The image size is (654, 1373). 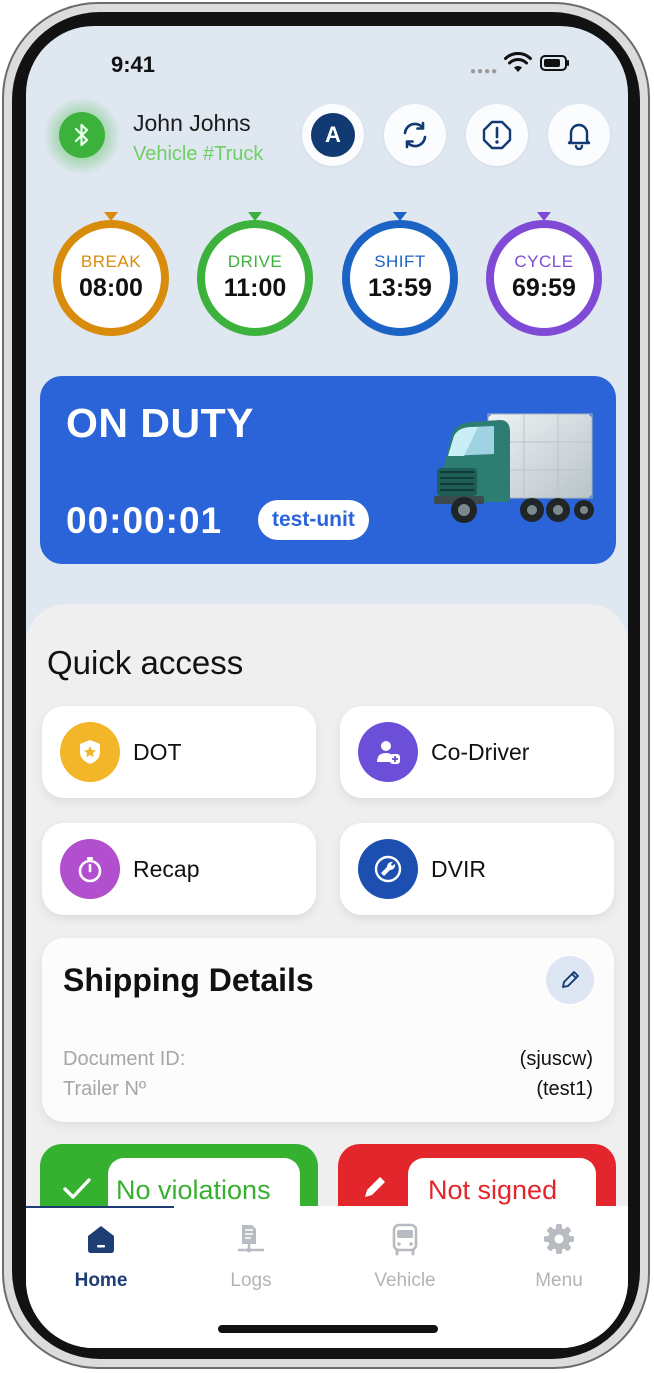 I want to click on dvir-button: DVIR, so click(x=477, y=869).